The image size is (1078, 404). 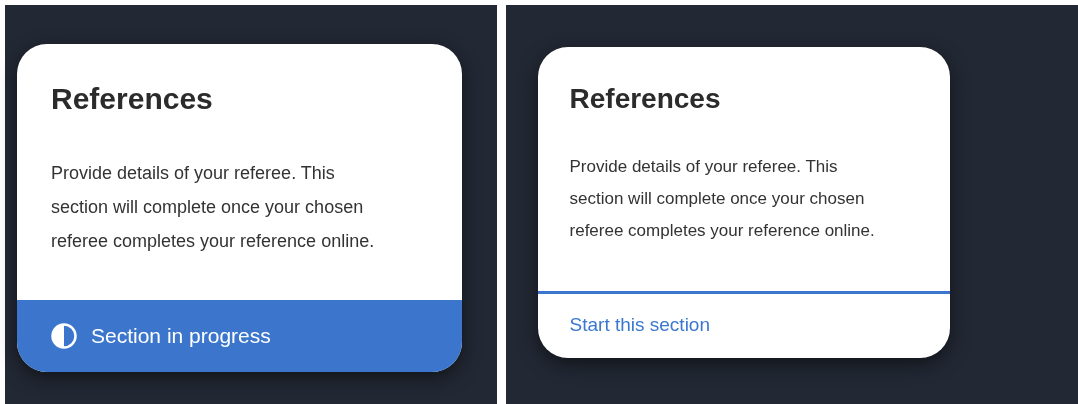 What do you see at coordinates (64, 336) in the screenshot?
I see `half-circle-icon` at bounding box center [64, 336].